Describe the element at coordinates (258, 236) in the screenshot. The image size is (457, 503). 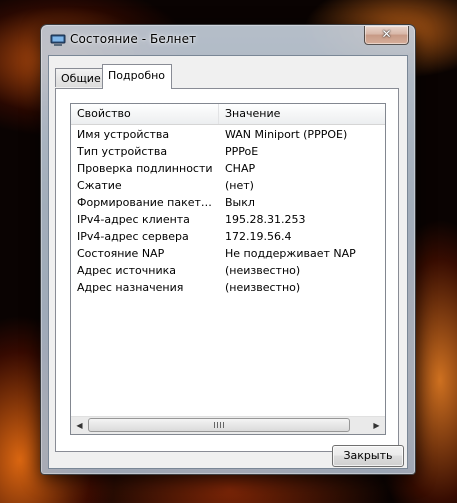
I see `property-value: 172.19.56.4` at that location.